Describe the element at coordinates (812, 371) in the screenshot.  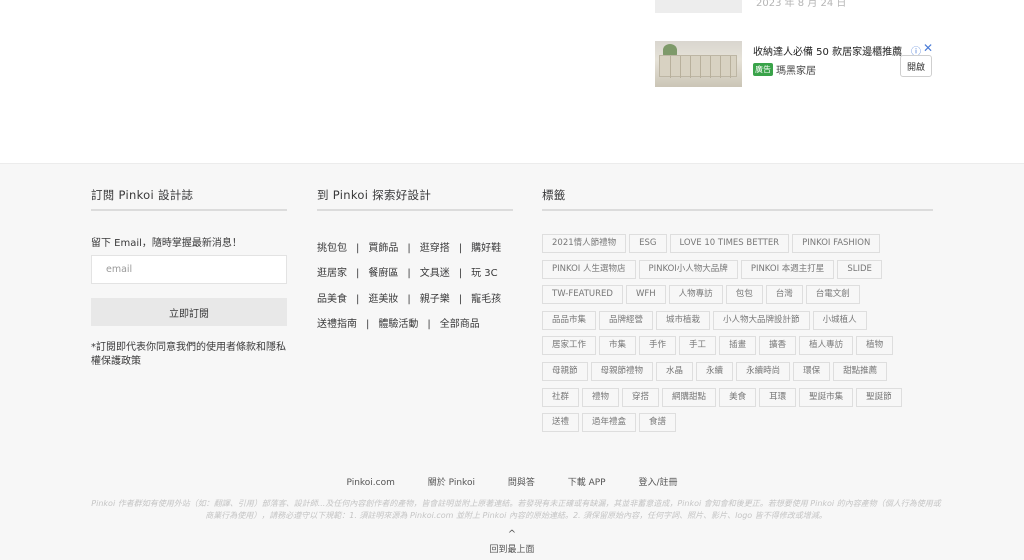
I see `tag-chip: 環保` at that location.